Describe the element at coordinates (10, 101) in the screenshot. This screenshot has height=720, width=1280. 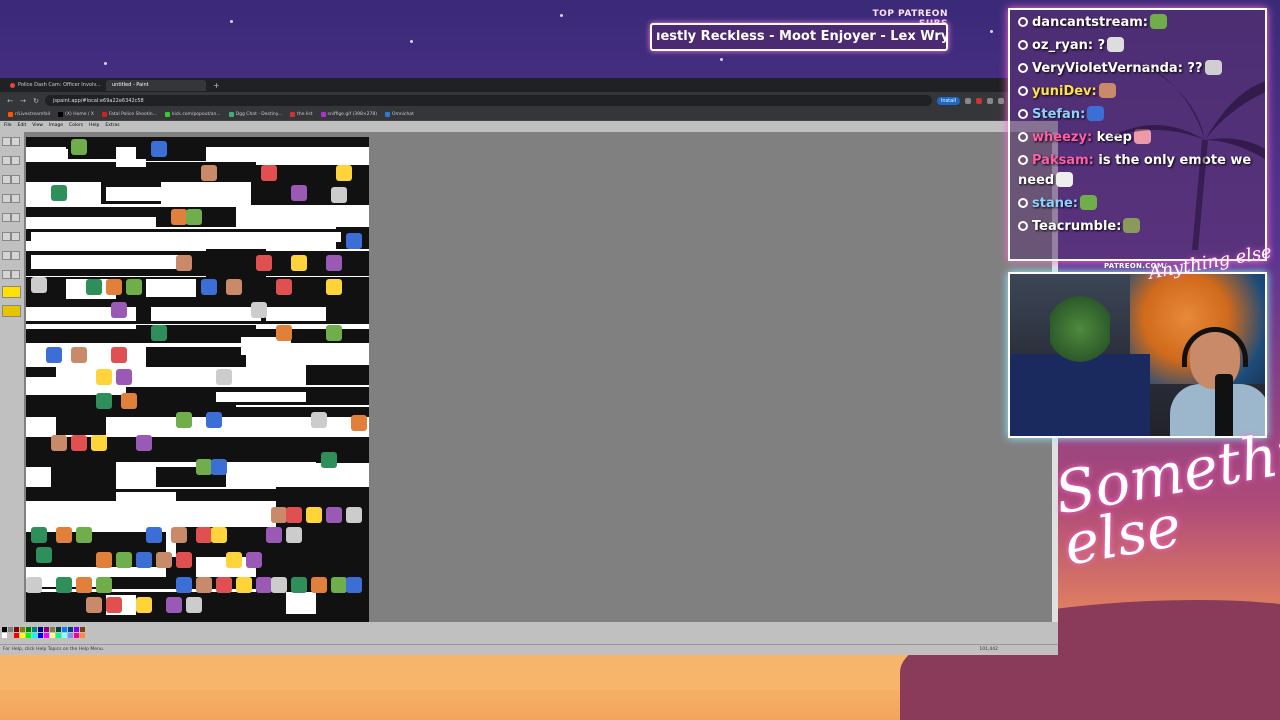
I see `back-icon: ←` at that location.